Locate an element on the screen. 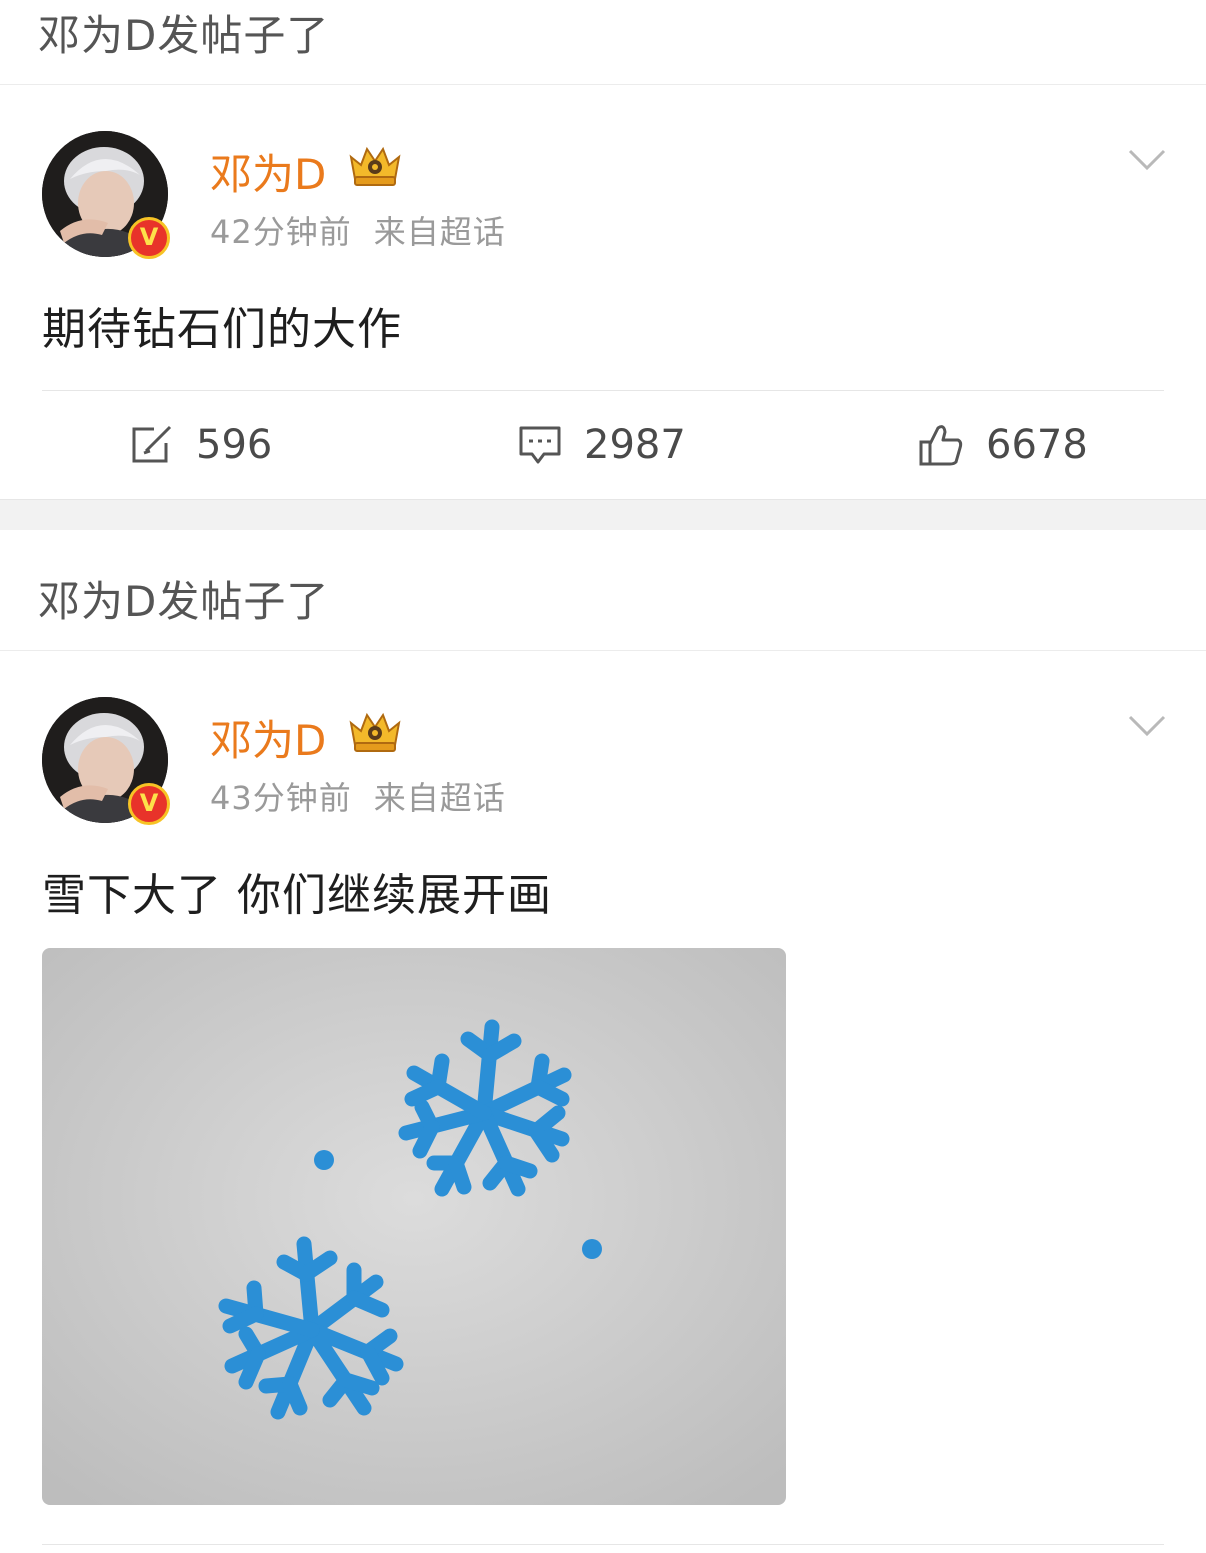  post-meta: 43分钟前 来自超话 is located at coordinates (358, 796).